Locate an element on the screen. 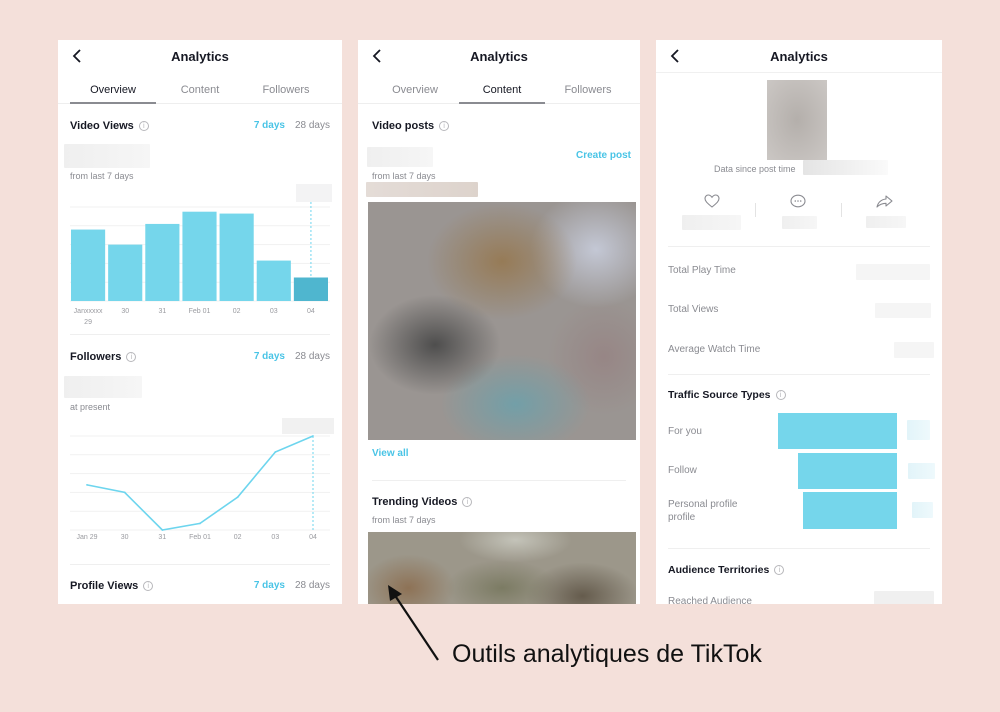 The height and width of the screenshot is (712, 1000). create-post-link: Create post is located at coordinates (603, 155).